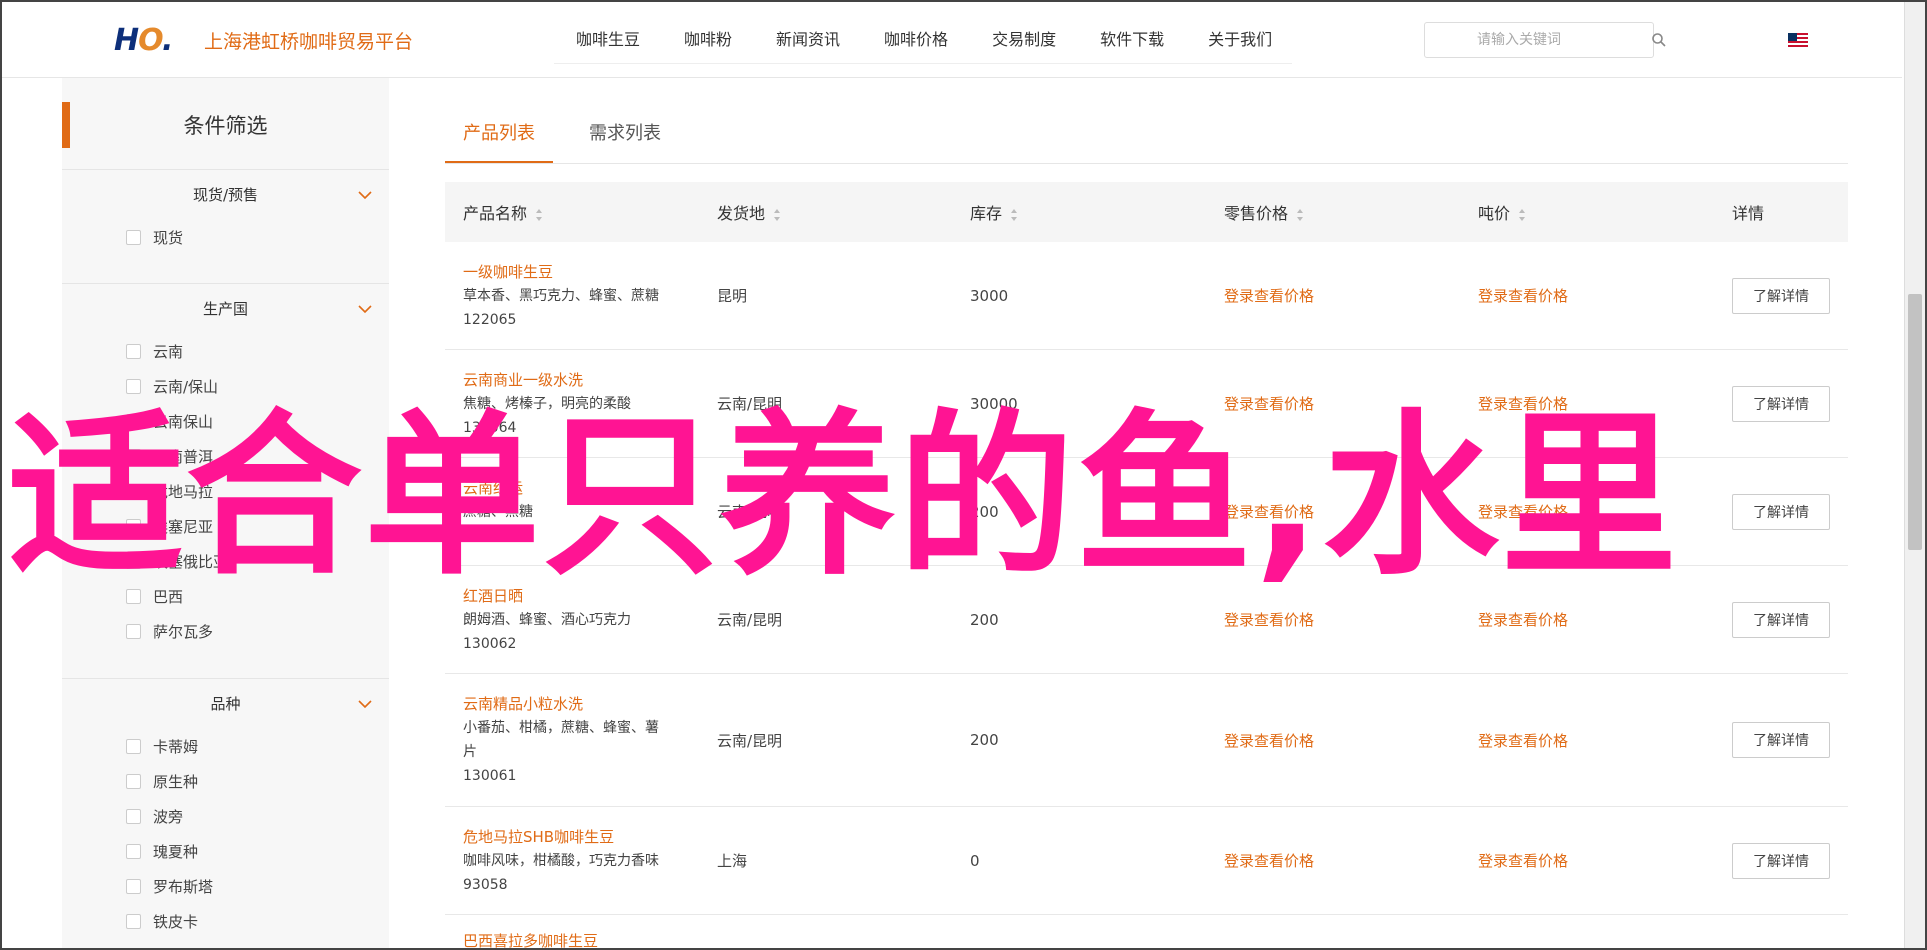  I want to click on col-header-name: 产品名称, so click(572, 212).